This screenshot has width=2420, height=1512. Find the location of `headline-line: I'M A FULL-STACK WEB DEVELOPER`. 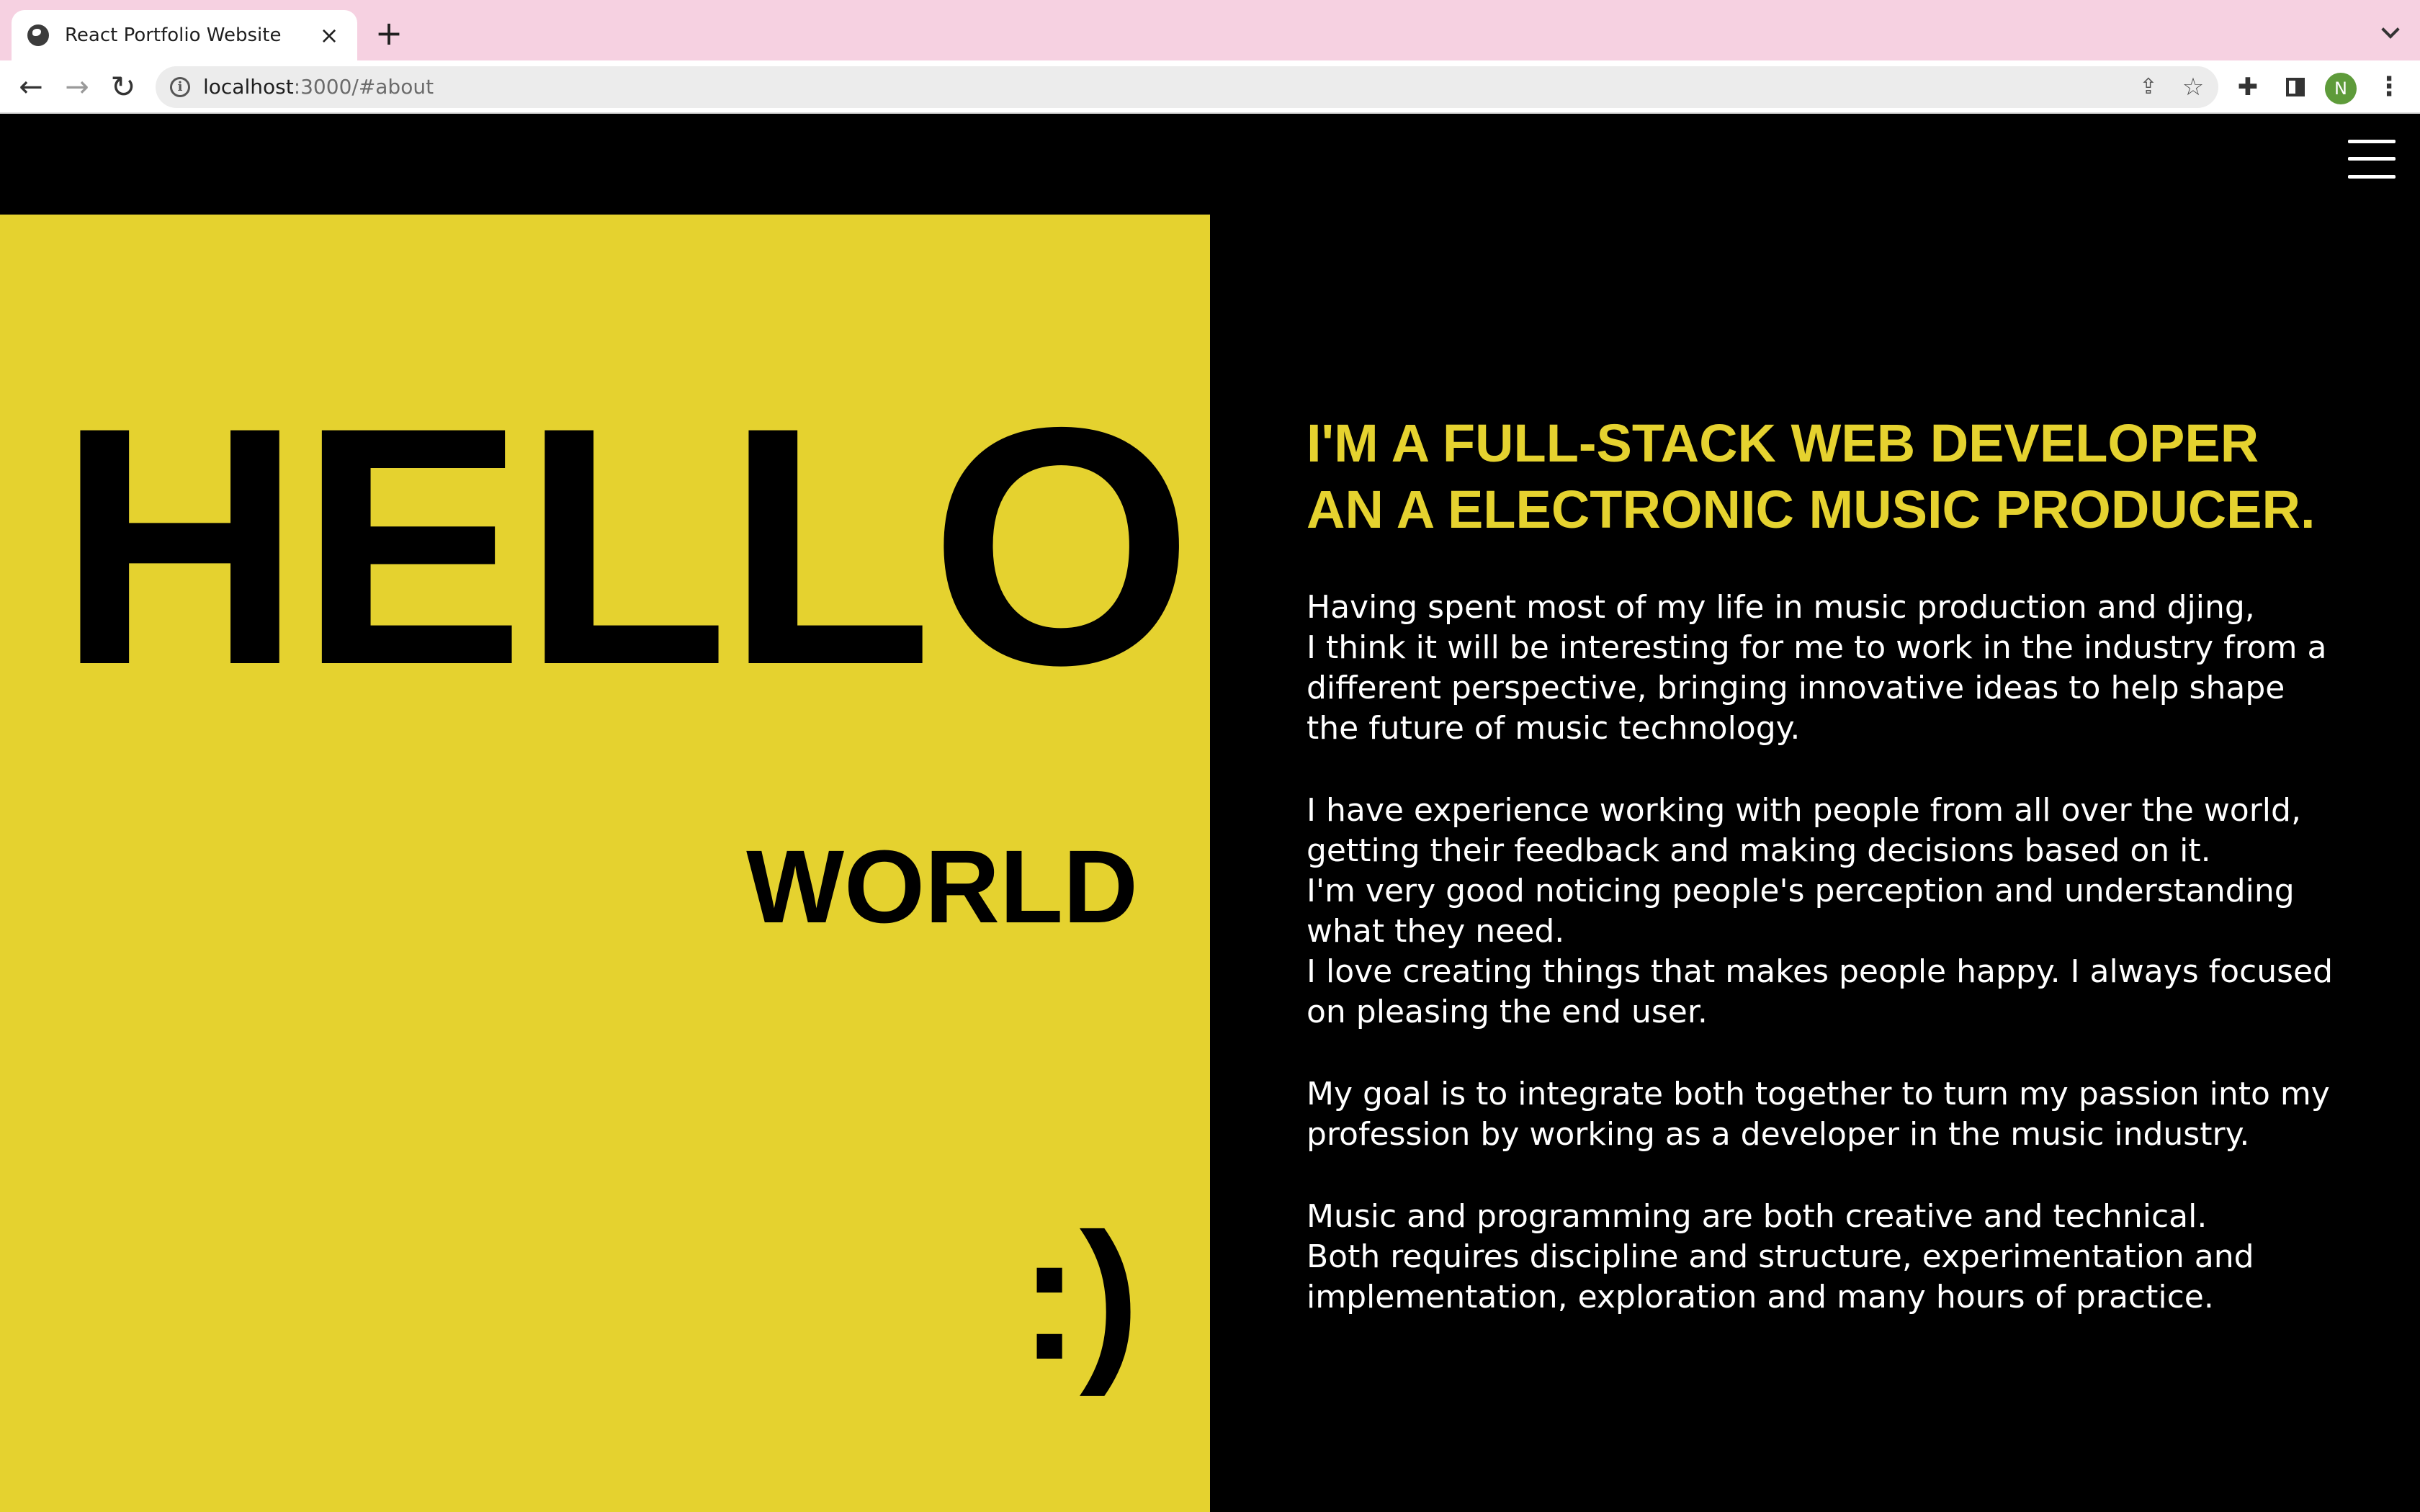

headline-line: I'M A FULL-STACK WEB DEVELOPER is located at coordinates (1783, 443).